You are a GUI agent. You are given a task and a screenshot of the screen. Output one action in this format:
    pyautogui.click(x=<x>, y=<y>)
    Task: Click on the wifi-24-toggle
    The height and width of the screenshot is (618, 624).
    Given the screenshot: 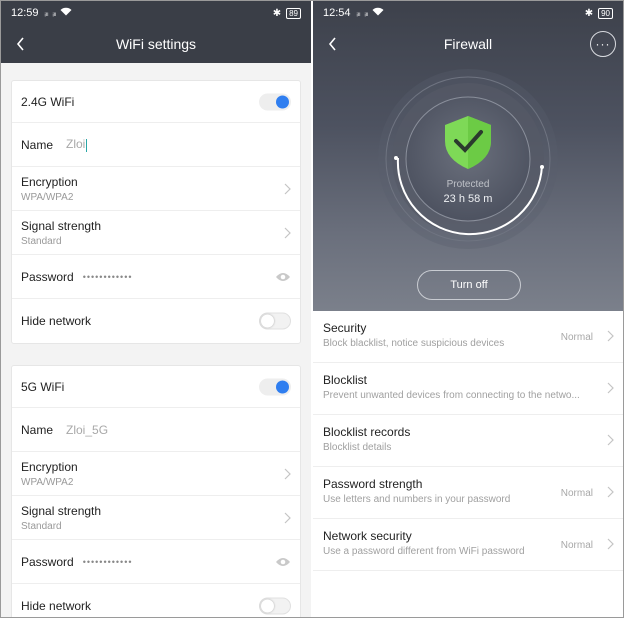 What is the action you would take?
    pyautogui.click(x=275, y=101)
    